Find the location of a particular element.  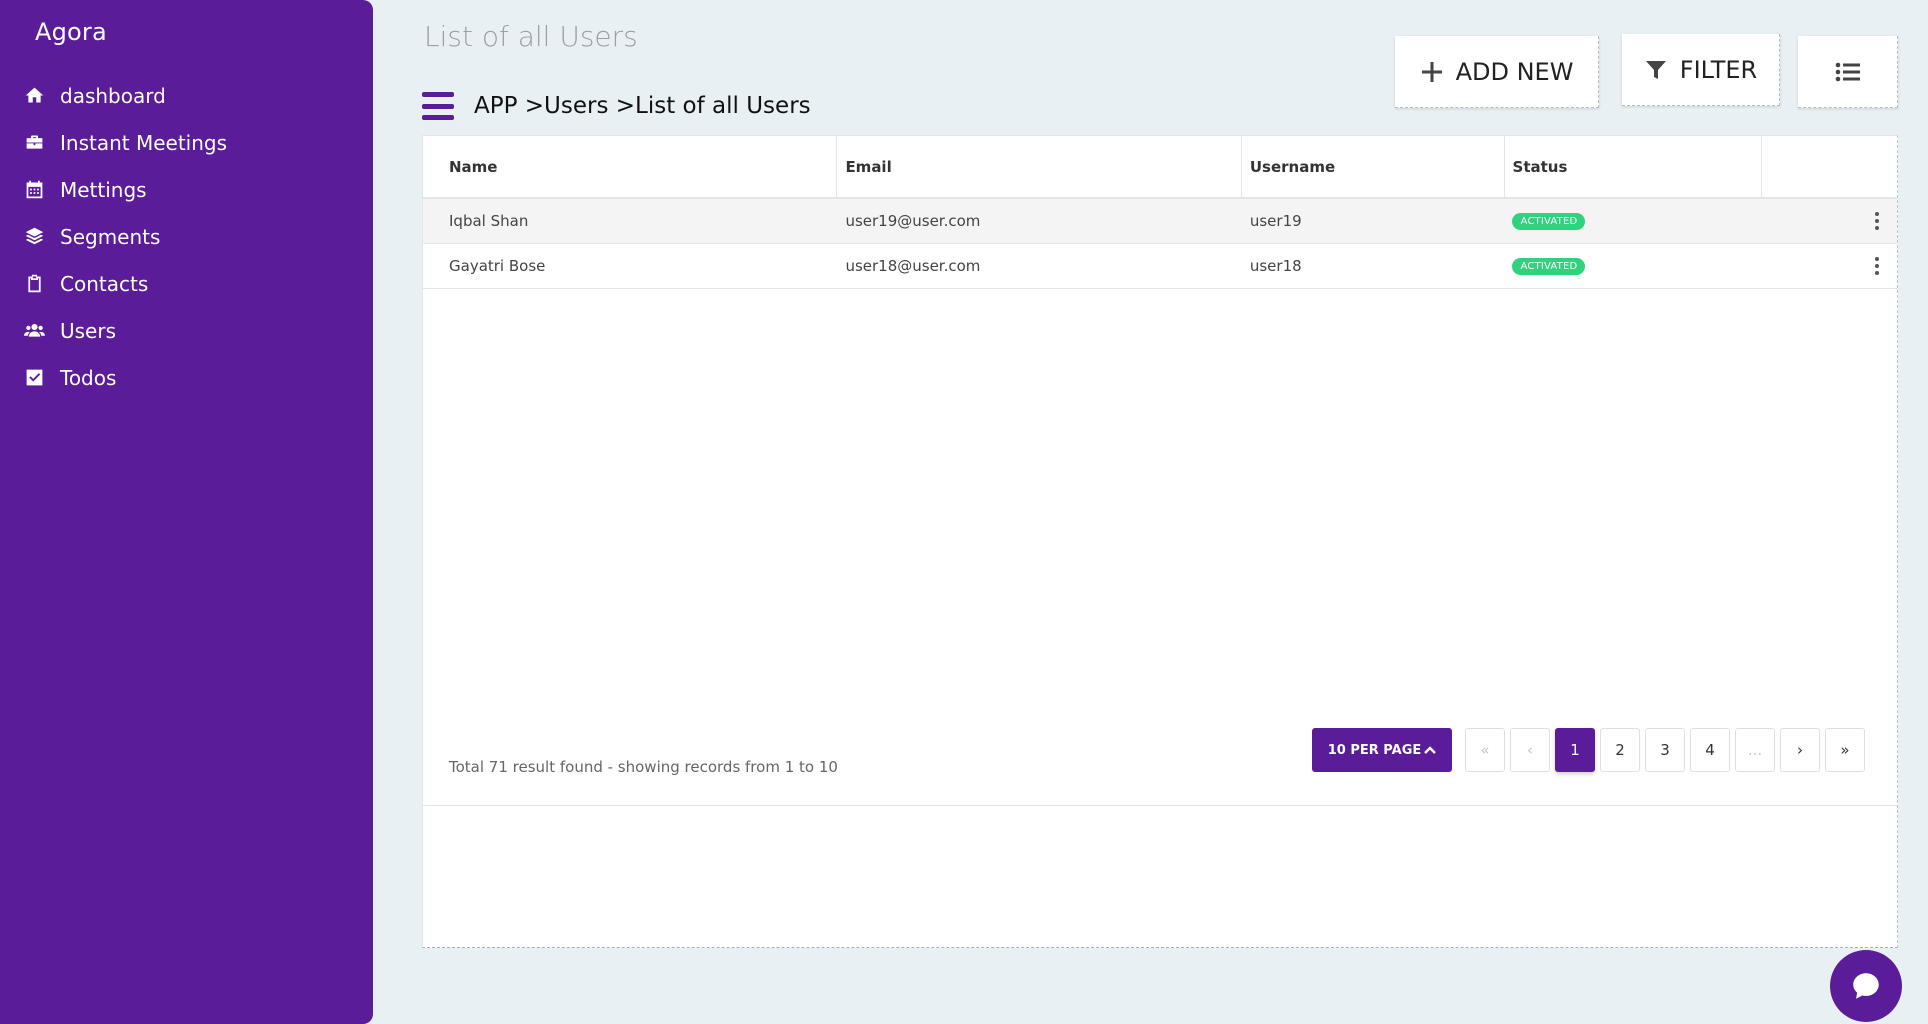

users-icon is located at coordinates (34, 331).